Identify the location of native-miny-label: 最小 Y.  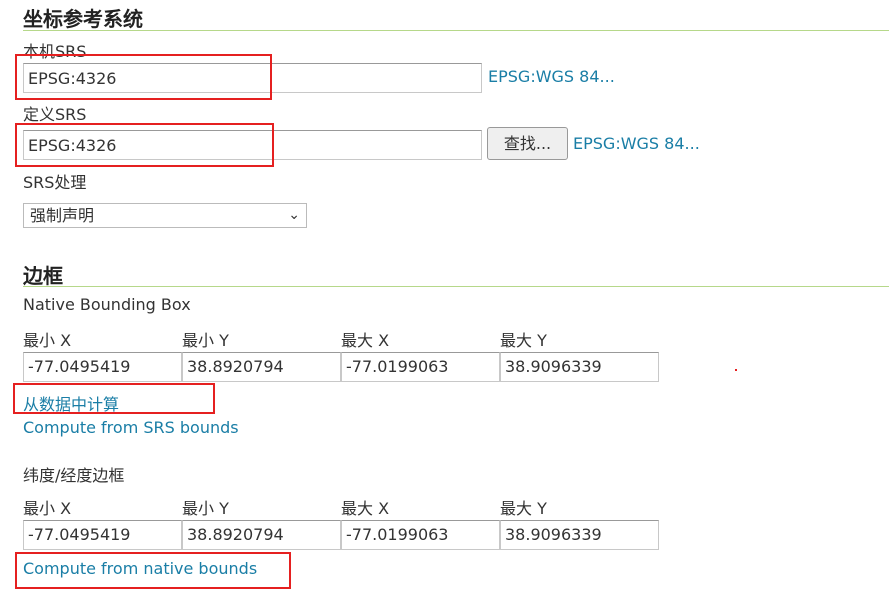
(205, 340).